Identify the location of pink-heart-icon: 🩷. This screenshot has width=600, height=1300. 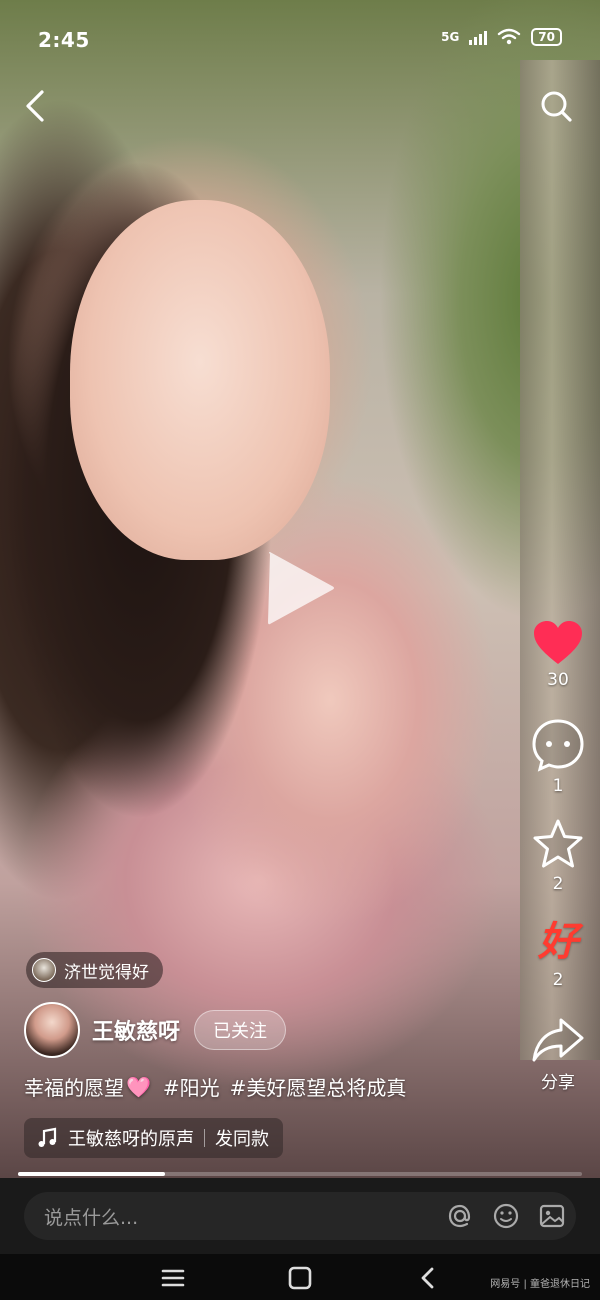
(138, 1086).